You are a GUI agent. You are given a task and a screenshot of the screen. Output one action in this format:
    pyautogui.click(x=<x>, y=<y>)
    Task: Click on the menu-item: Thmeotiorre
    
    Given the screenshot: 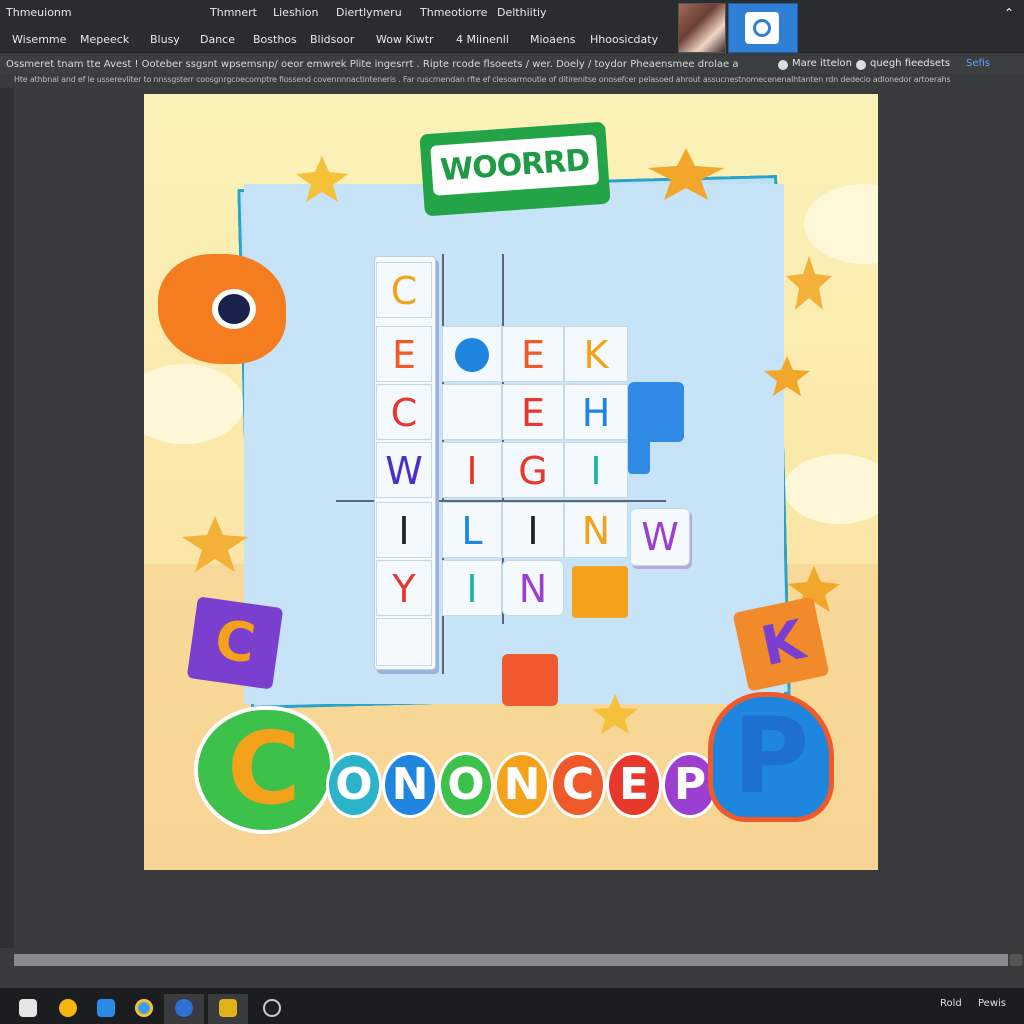 What is the action you would take?
    pyautogui.click(x=453, y=12)
    